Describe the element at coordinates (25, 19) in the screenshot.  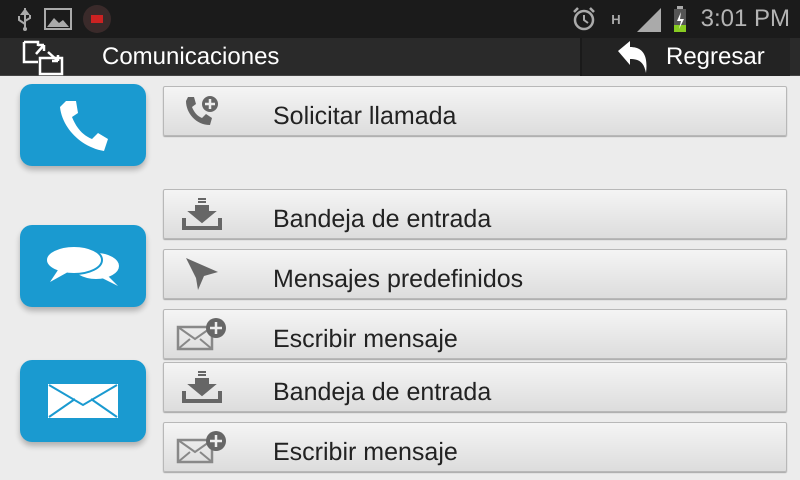
I see `usb-icon` at that location.